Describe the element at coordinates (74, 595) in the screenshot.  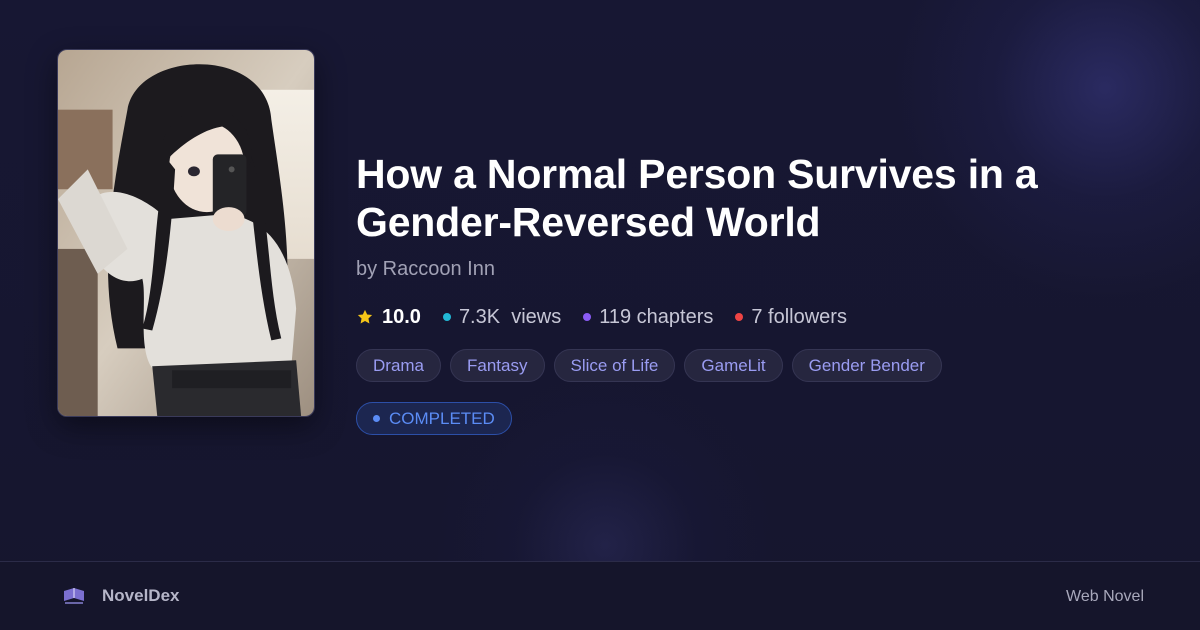
I see `noveldex-logo-icon` at that location.